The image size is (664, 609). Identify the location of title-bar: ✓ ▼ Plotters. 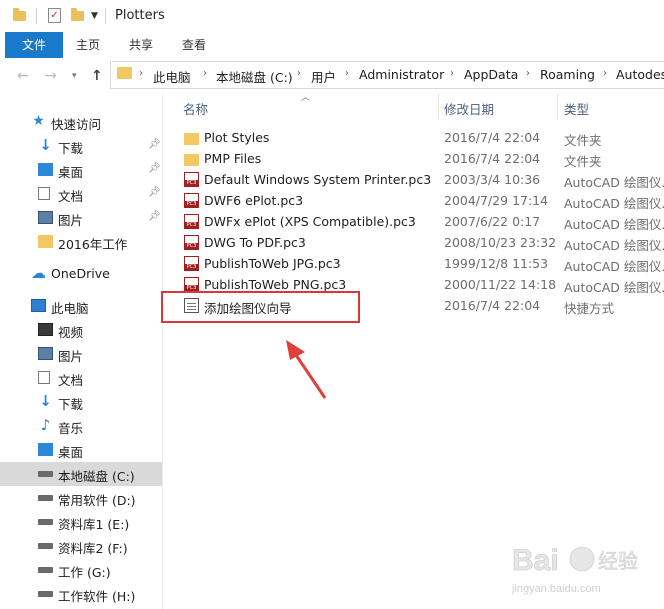
(332, 16).